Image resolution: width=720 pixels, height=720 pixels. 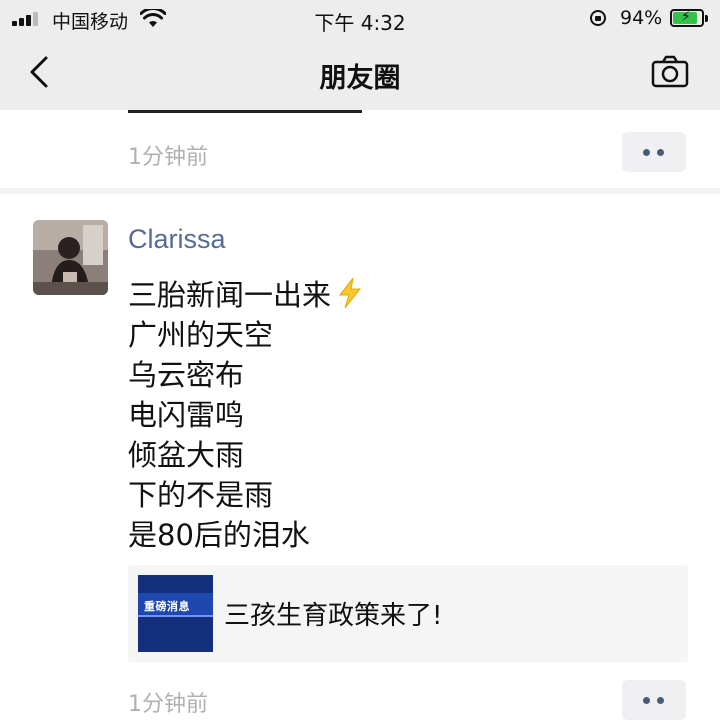 I want to click on link-thumbnail-label: 重磅消息, so click(x=167, y=606).